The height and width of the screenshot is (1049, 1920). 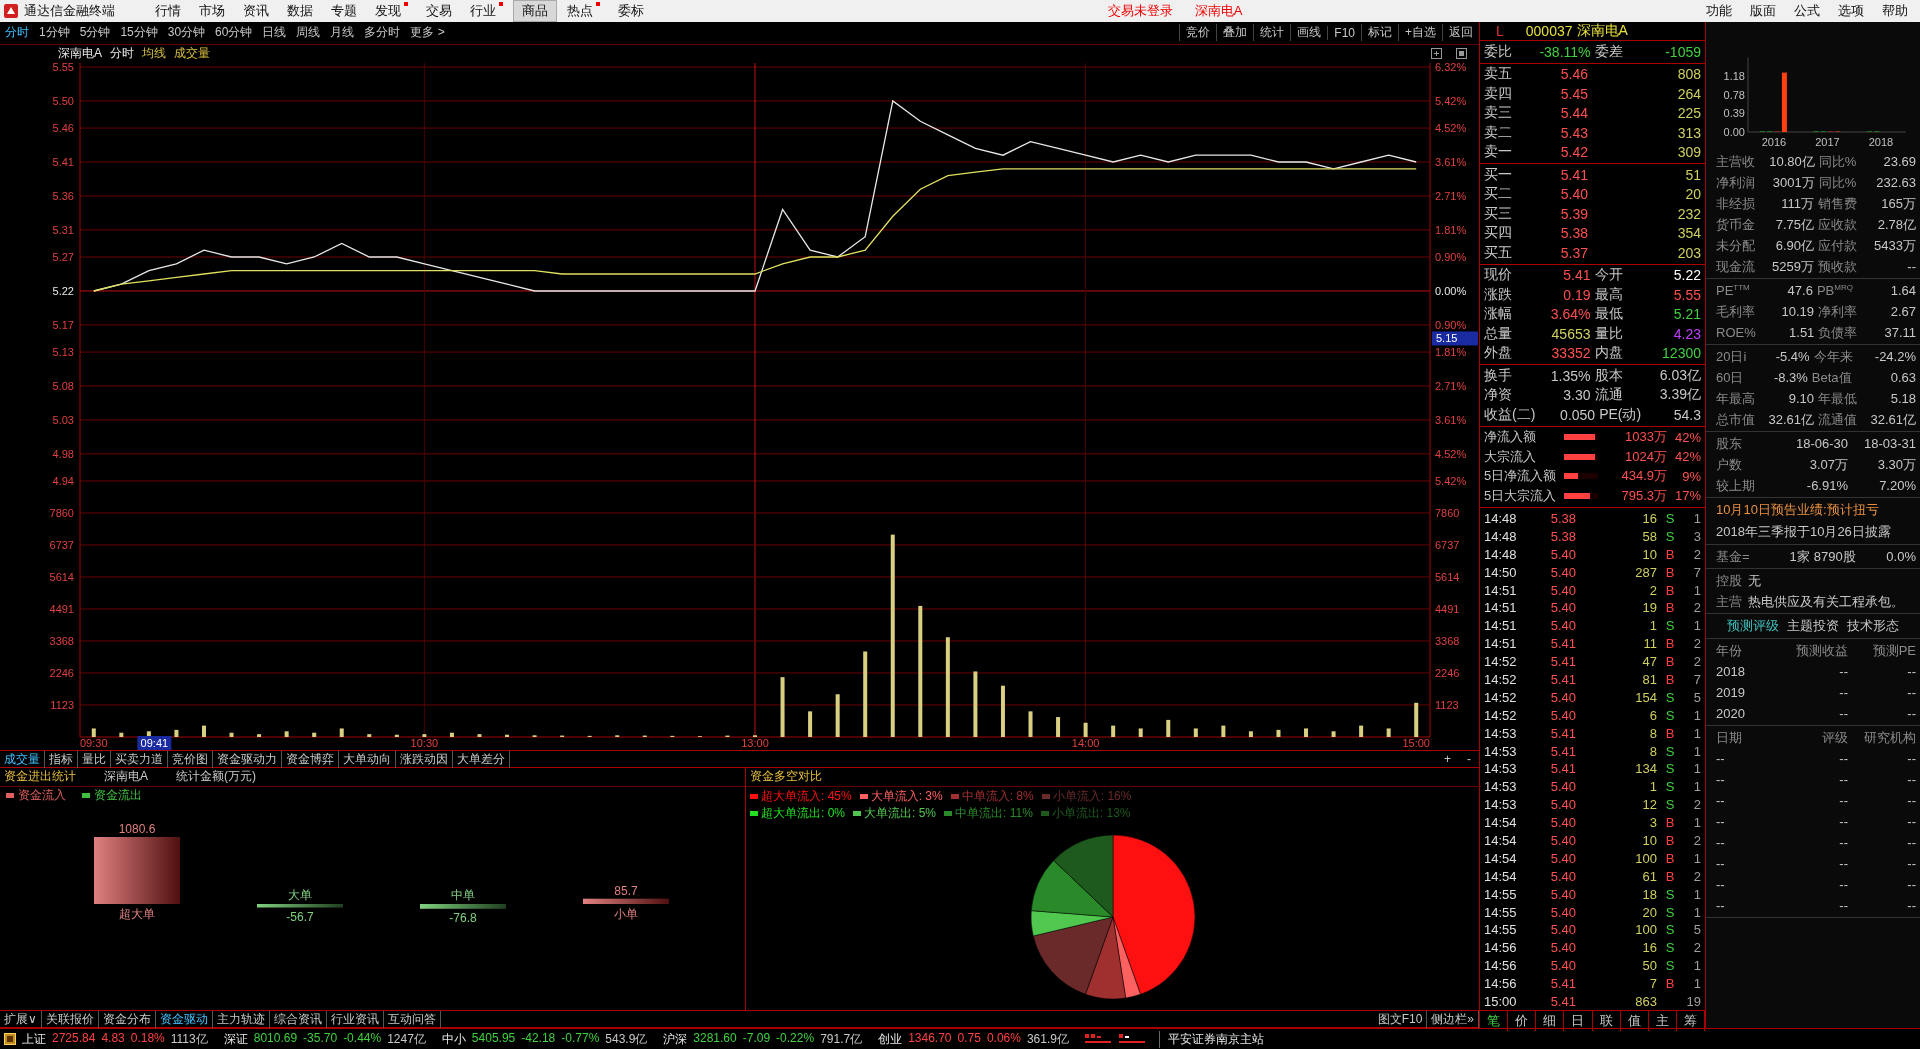 What do you see at coordinates (154, 54) in the screenshot?
I see `chart-legend-item: 均线` at bounding box center [154, 54].